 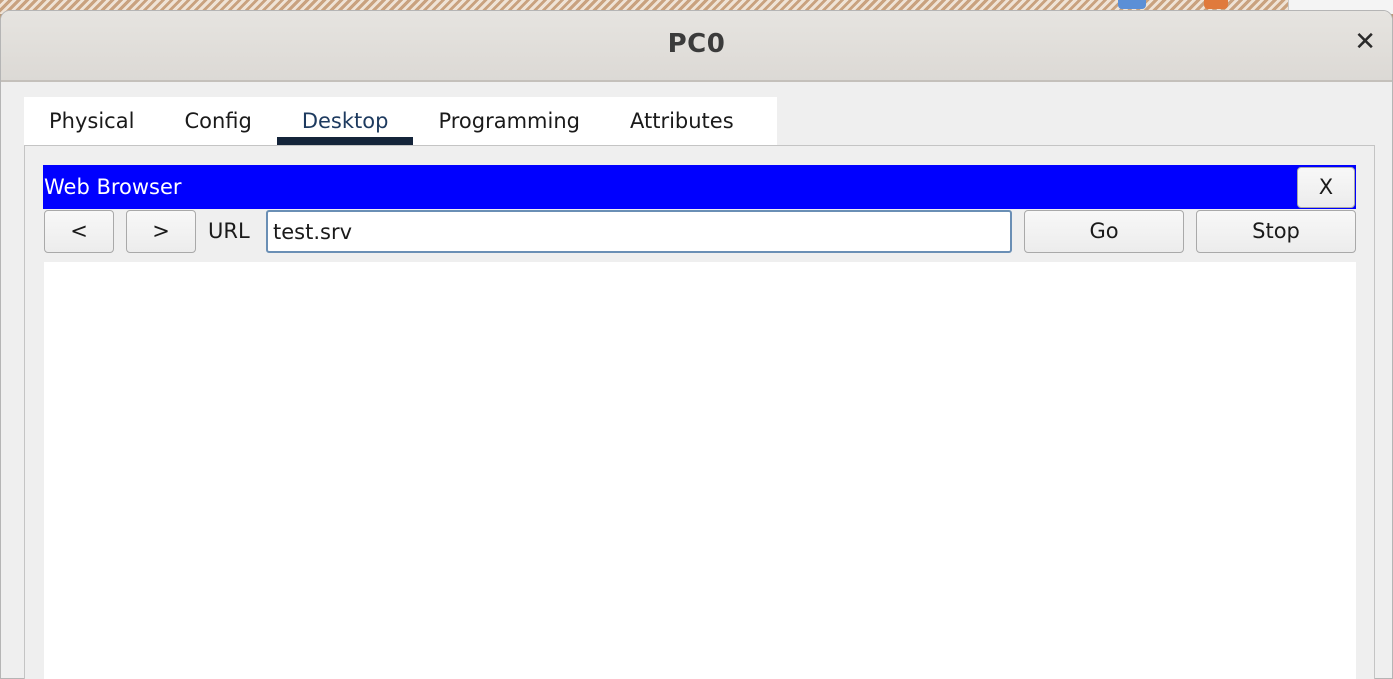 What do you see at coordinates (1326, 187) in the screenshot?
I see `web-browser-close-button: X` at bounding box center [1326, 187].